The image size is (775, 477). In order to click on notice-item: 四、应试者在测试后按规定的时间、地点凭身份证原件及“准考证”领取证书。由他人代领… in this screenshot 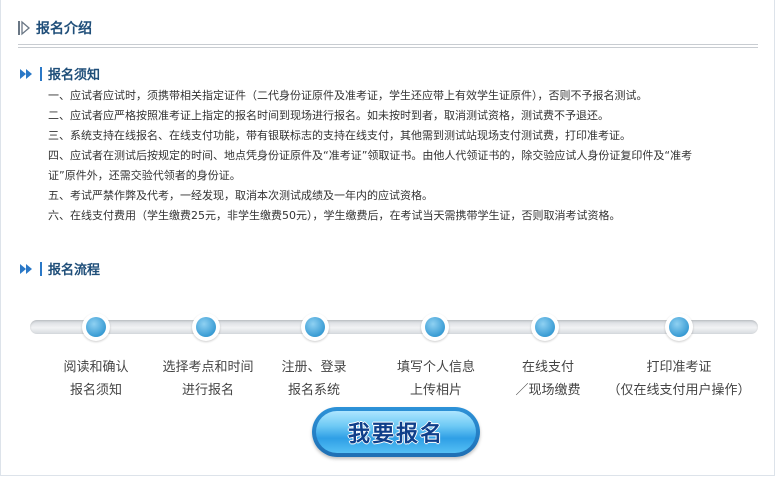, I will do `click(370, 155)`.